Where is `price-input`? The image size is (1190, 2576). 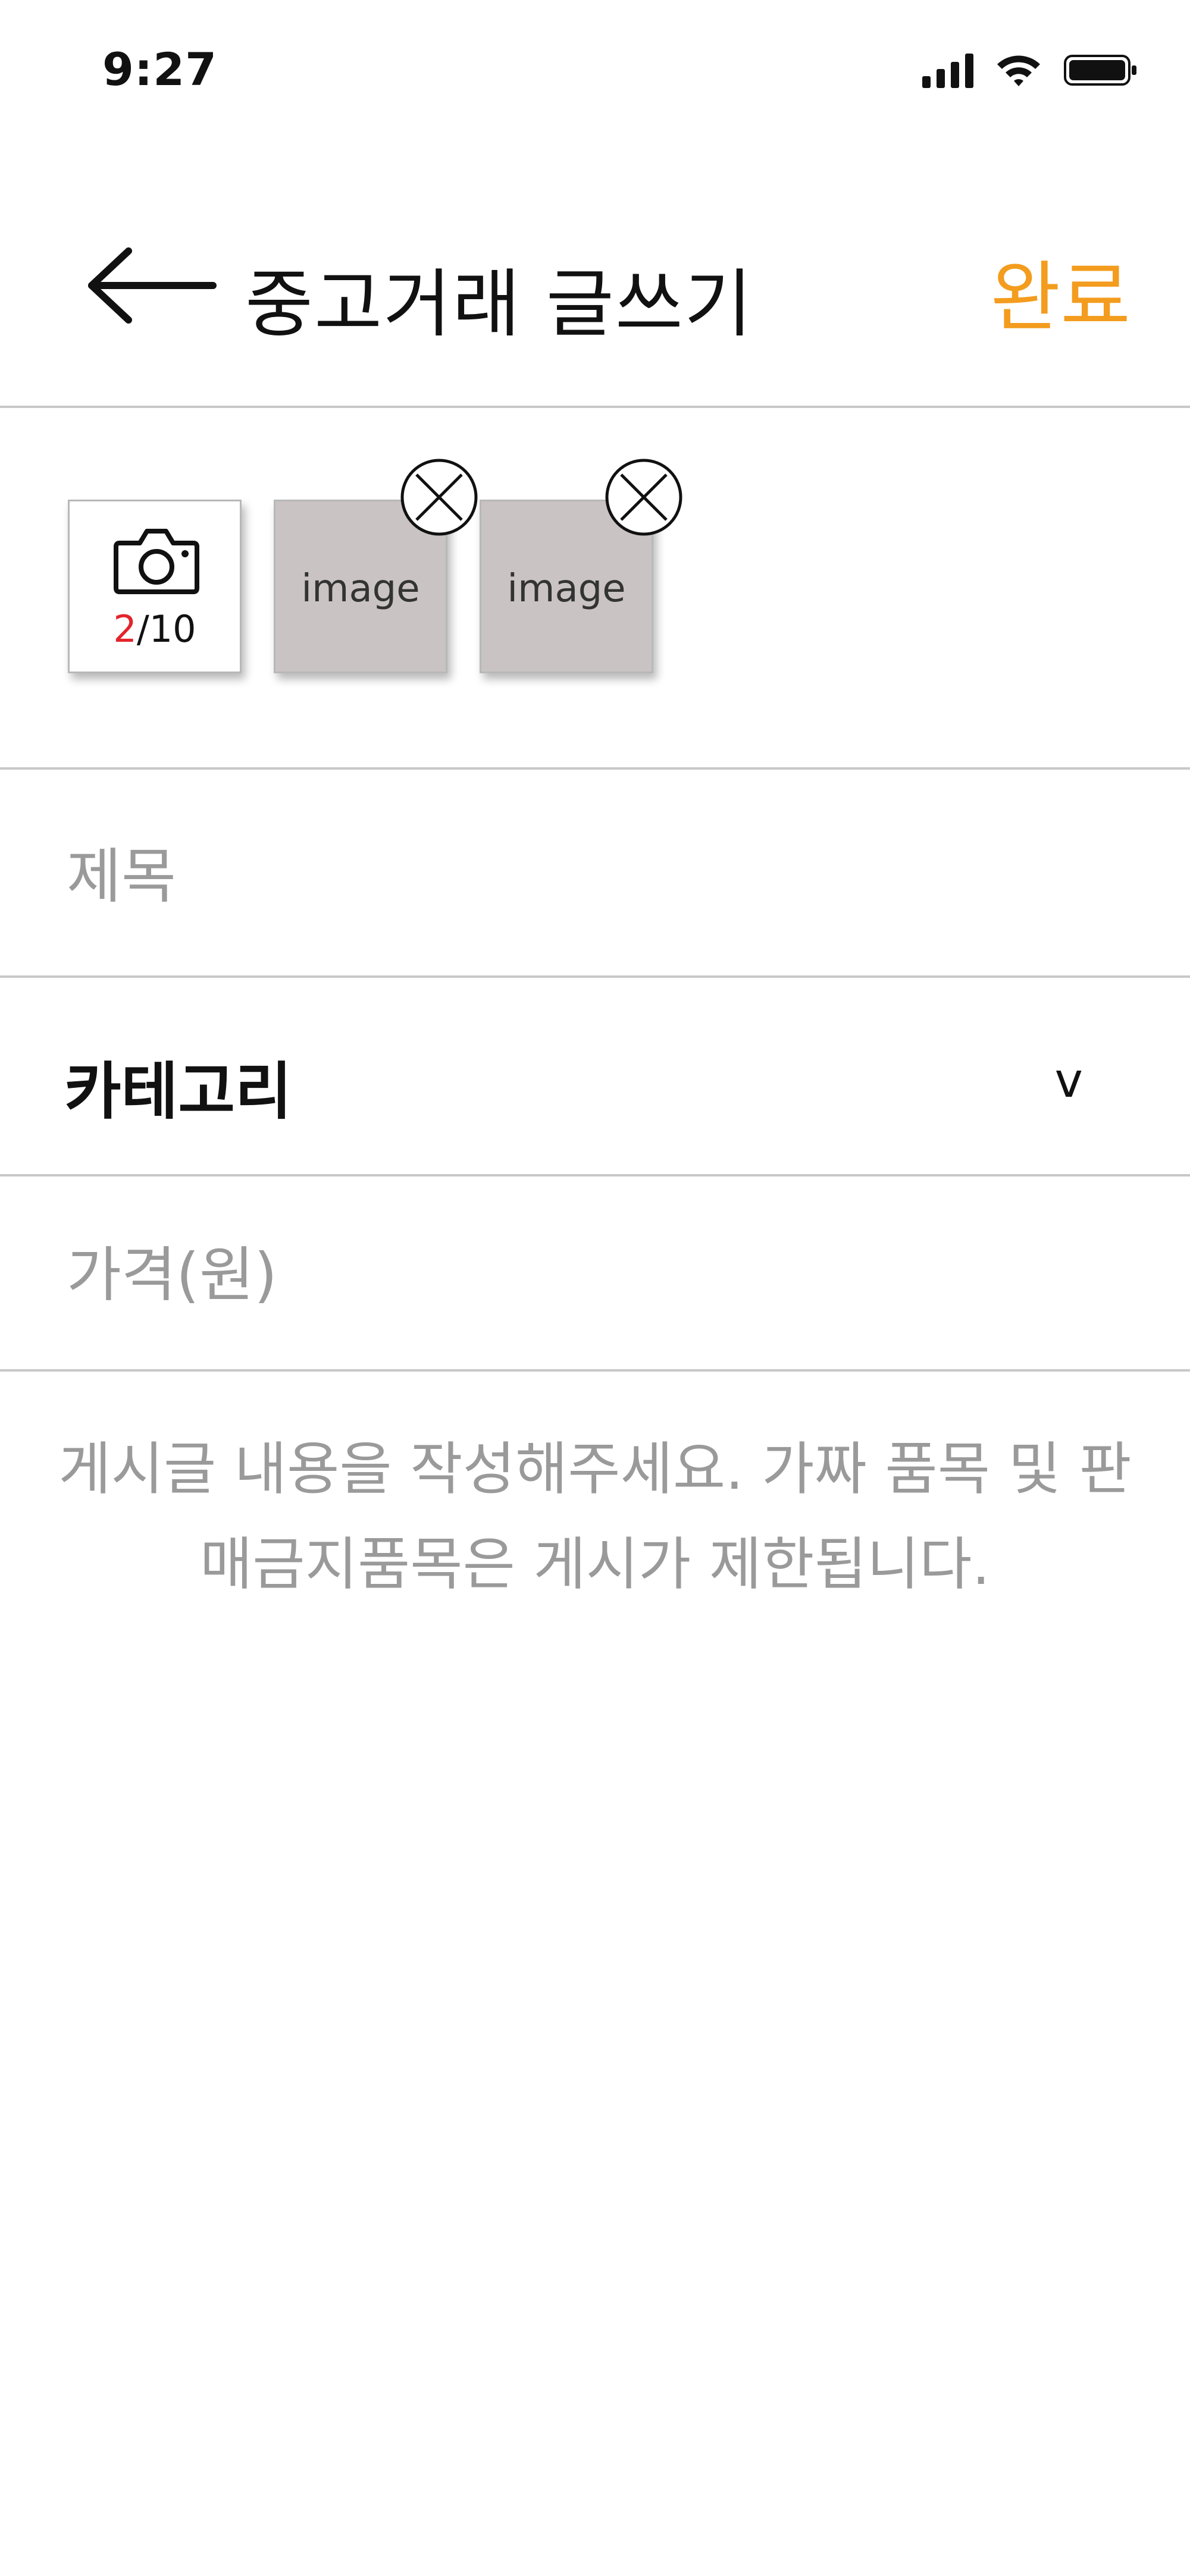
price-input is located at coordinates (572, 1274).